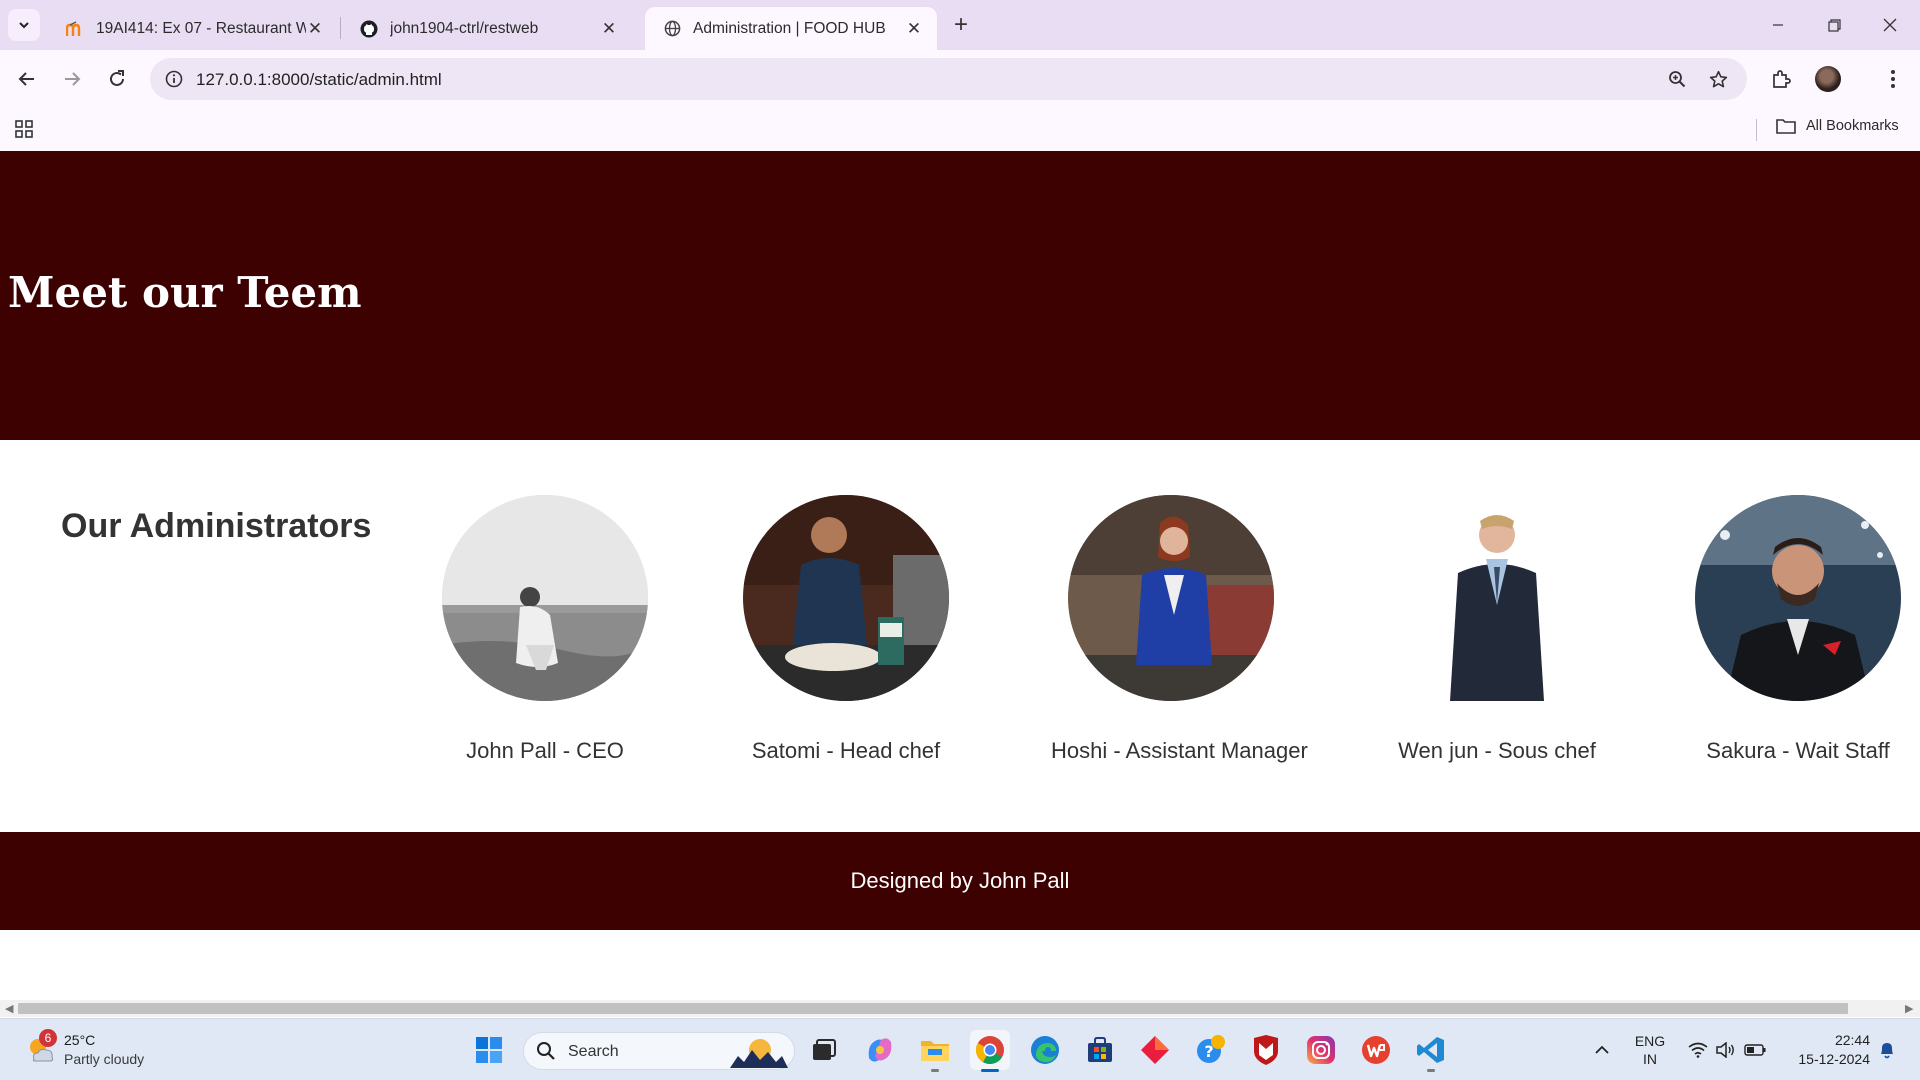 This screenshot has height=1080, width=1920. I want to click on reload-button, so click(117, 79).